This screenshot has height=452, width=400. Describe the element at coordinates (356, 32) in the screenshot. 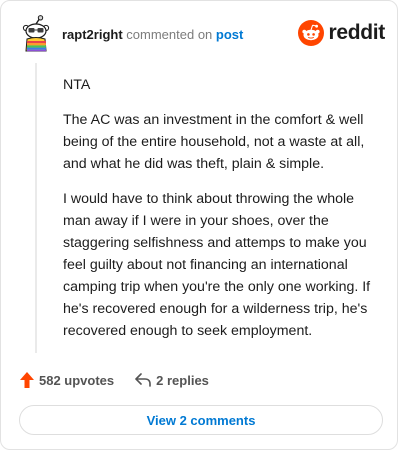

I see `reddit-wordmark: reddit` at that location.